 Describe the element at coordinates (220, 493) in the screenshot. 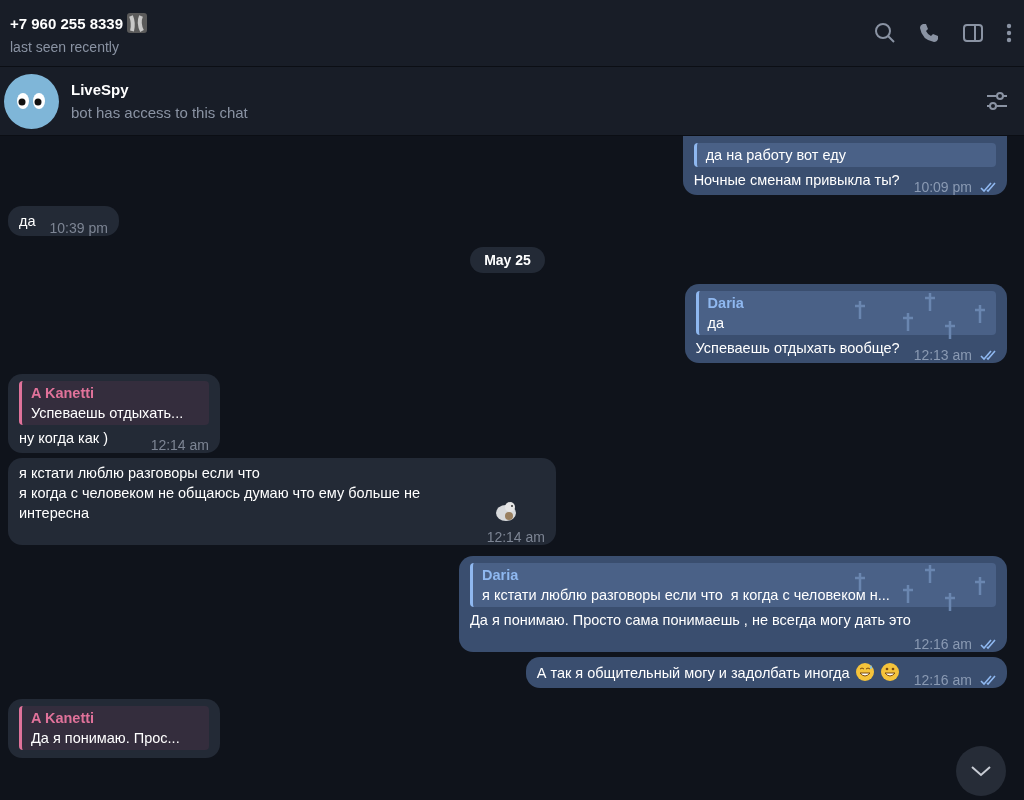

I see `message-text: я кстати люблю разговоры если что я когда с человеком не общаюсь думаю что ему больше не интересна` at that location.